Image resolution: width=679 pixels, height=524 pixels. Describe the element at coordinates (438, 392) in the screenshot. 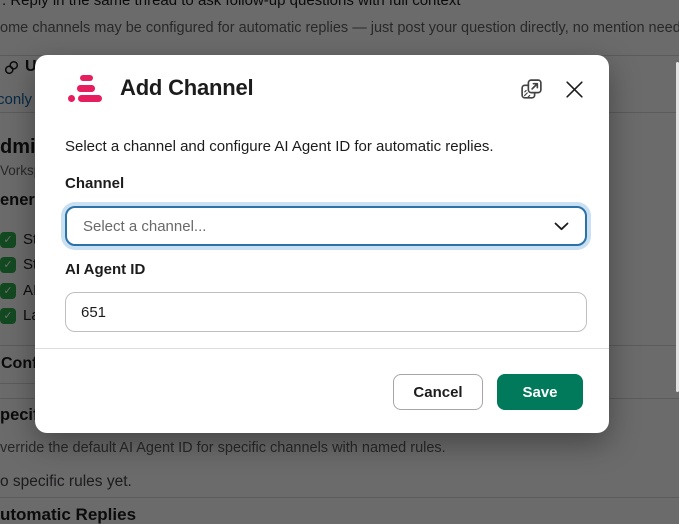

I see `cancel-button: Cancel` at that location.